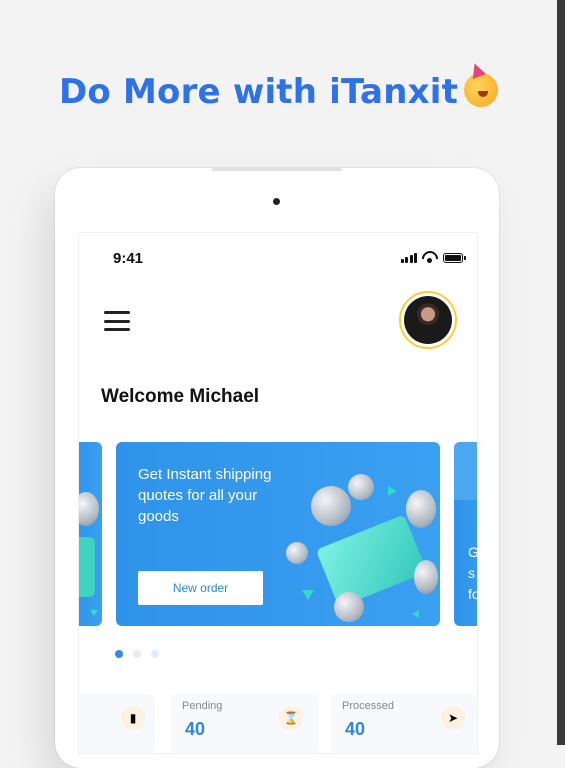 The width and height of the screenshot is (565, 768). I want to click on money-stack-illustration, so click(371, 561).